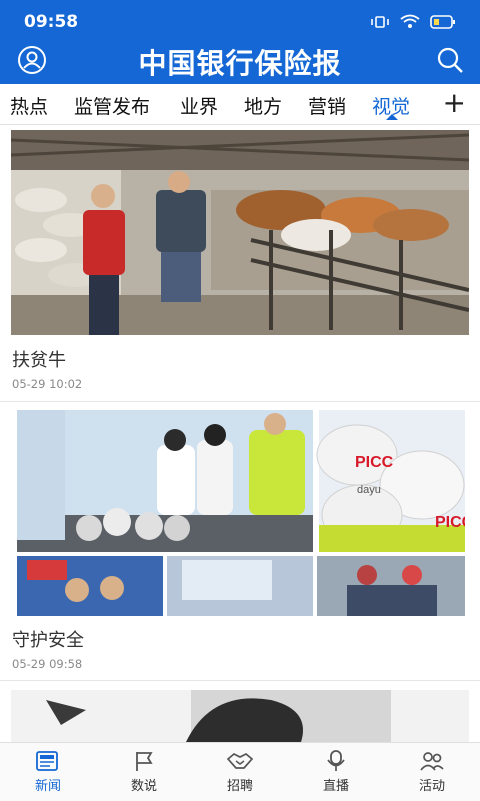 The image size is (480, 801). Describe the element at coordinates (199, 105) in the screenshot. I see `tab-industry: 业界` at that location.